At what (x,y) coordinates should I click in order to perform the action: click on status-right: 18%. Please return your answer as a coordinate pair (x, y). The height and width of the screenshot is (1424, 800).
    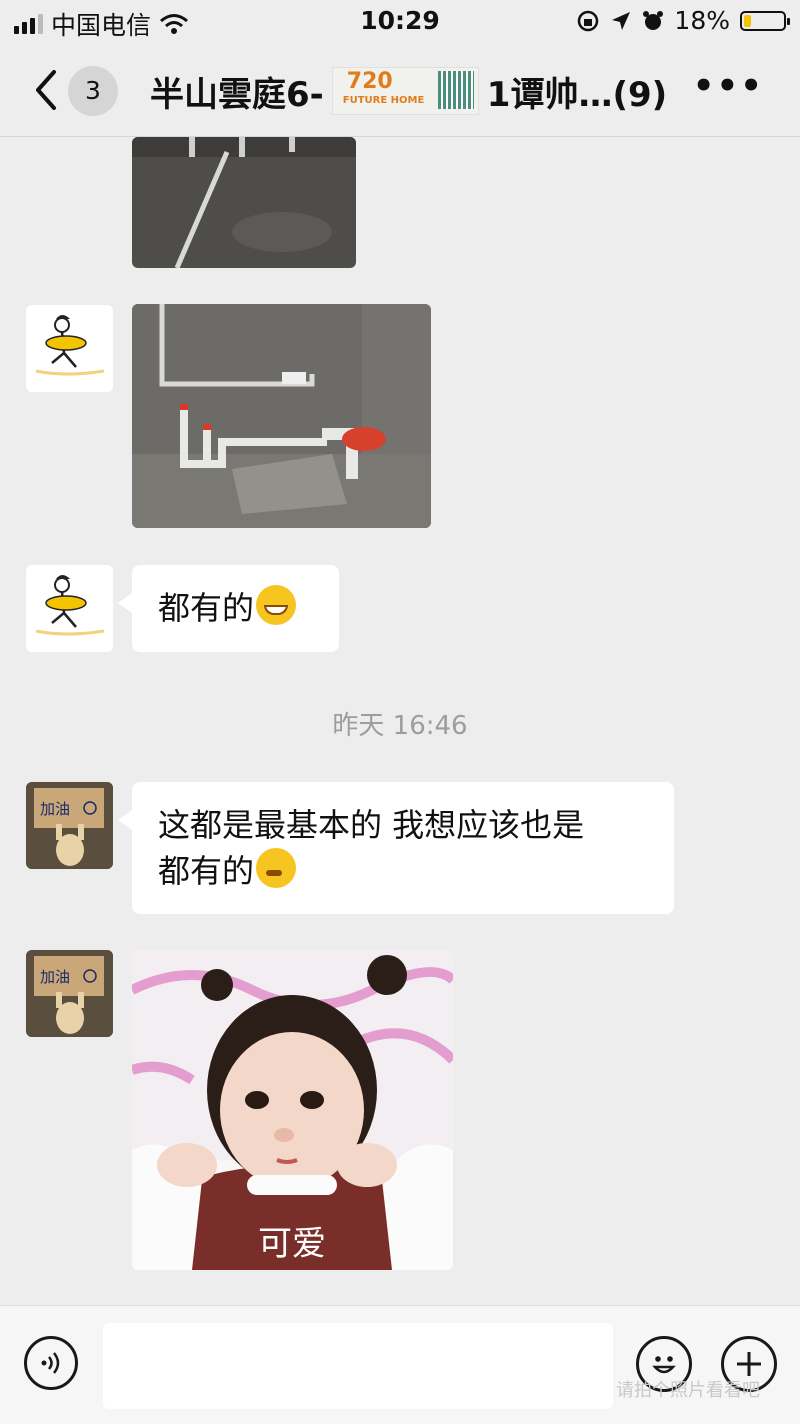
    Looking at the image, I should click on (683, 20).